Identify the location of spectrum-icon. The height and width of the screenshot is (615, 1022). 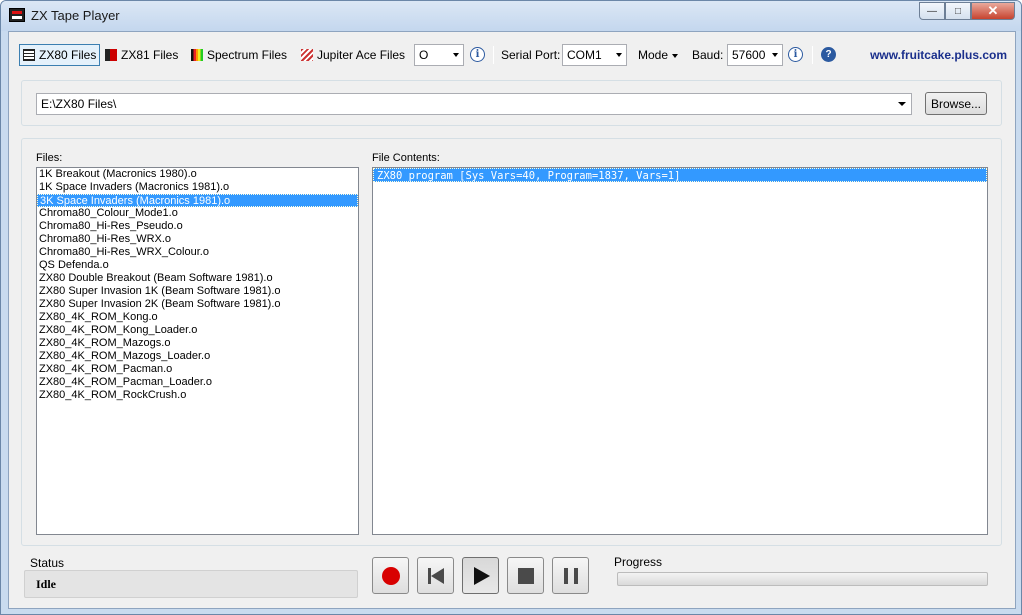
(197, 55).